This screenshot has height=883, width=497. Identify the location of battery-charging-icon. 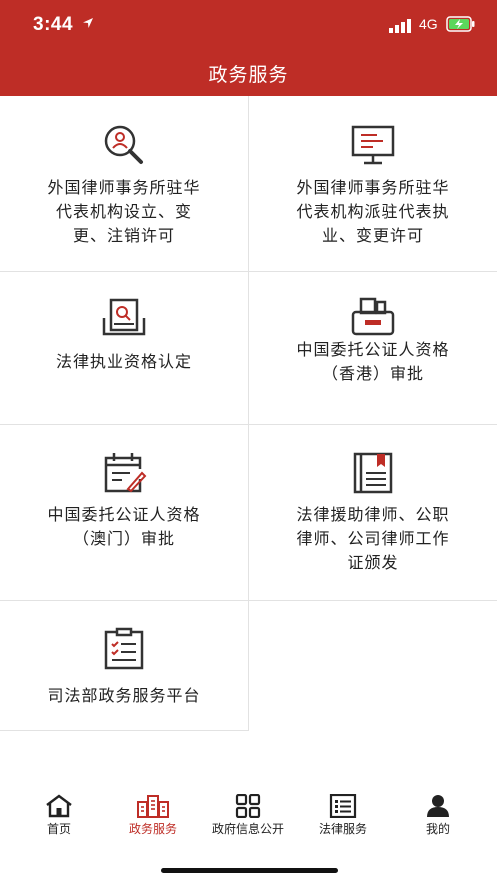
(460, 24).